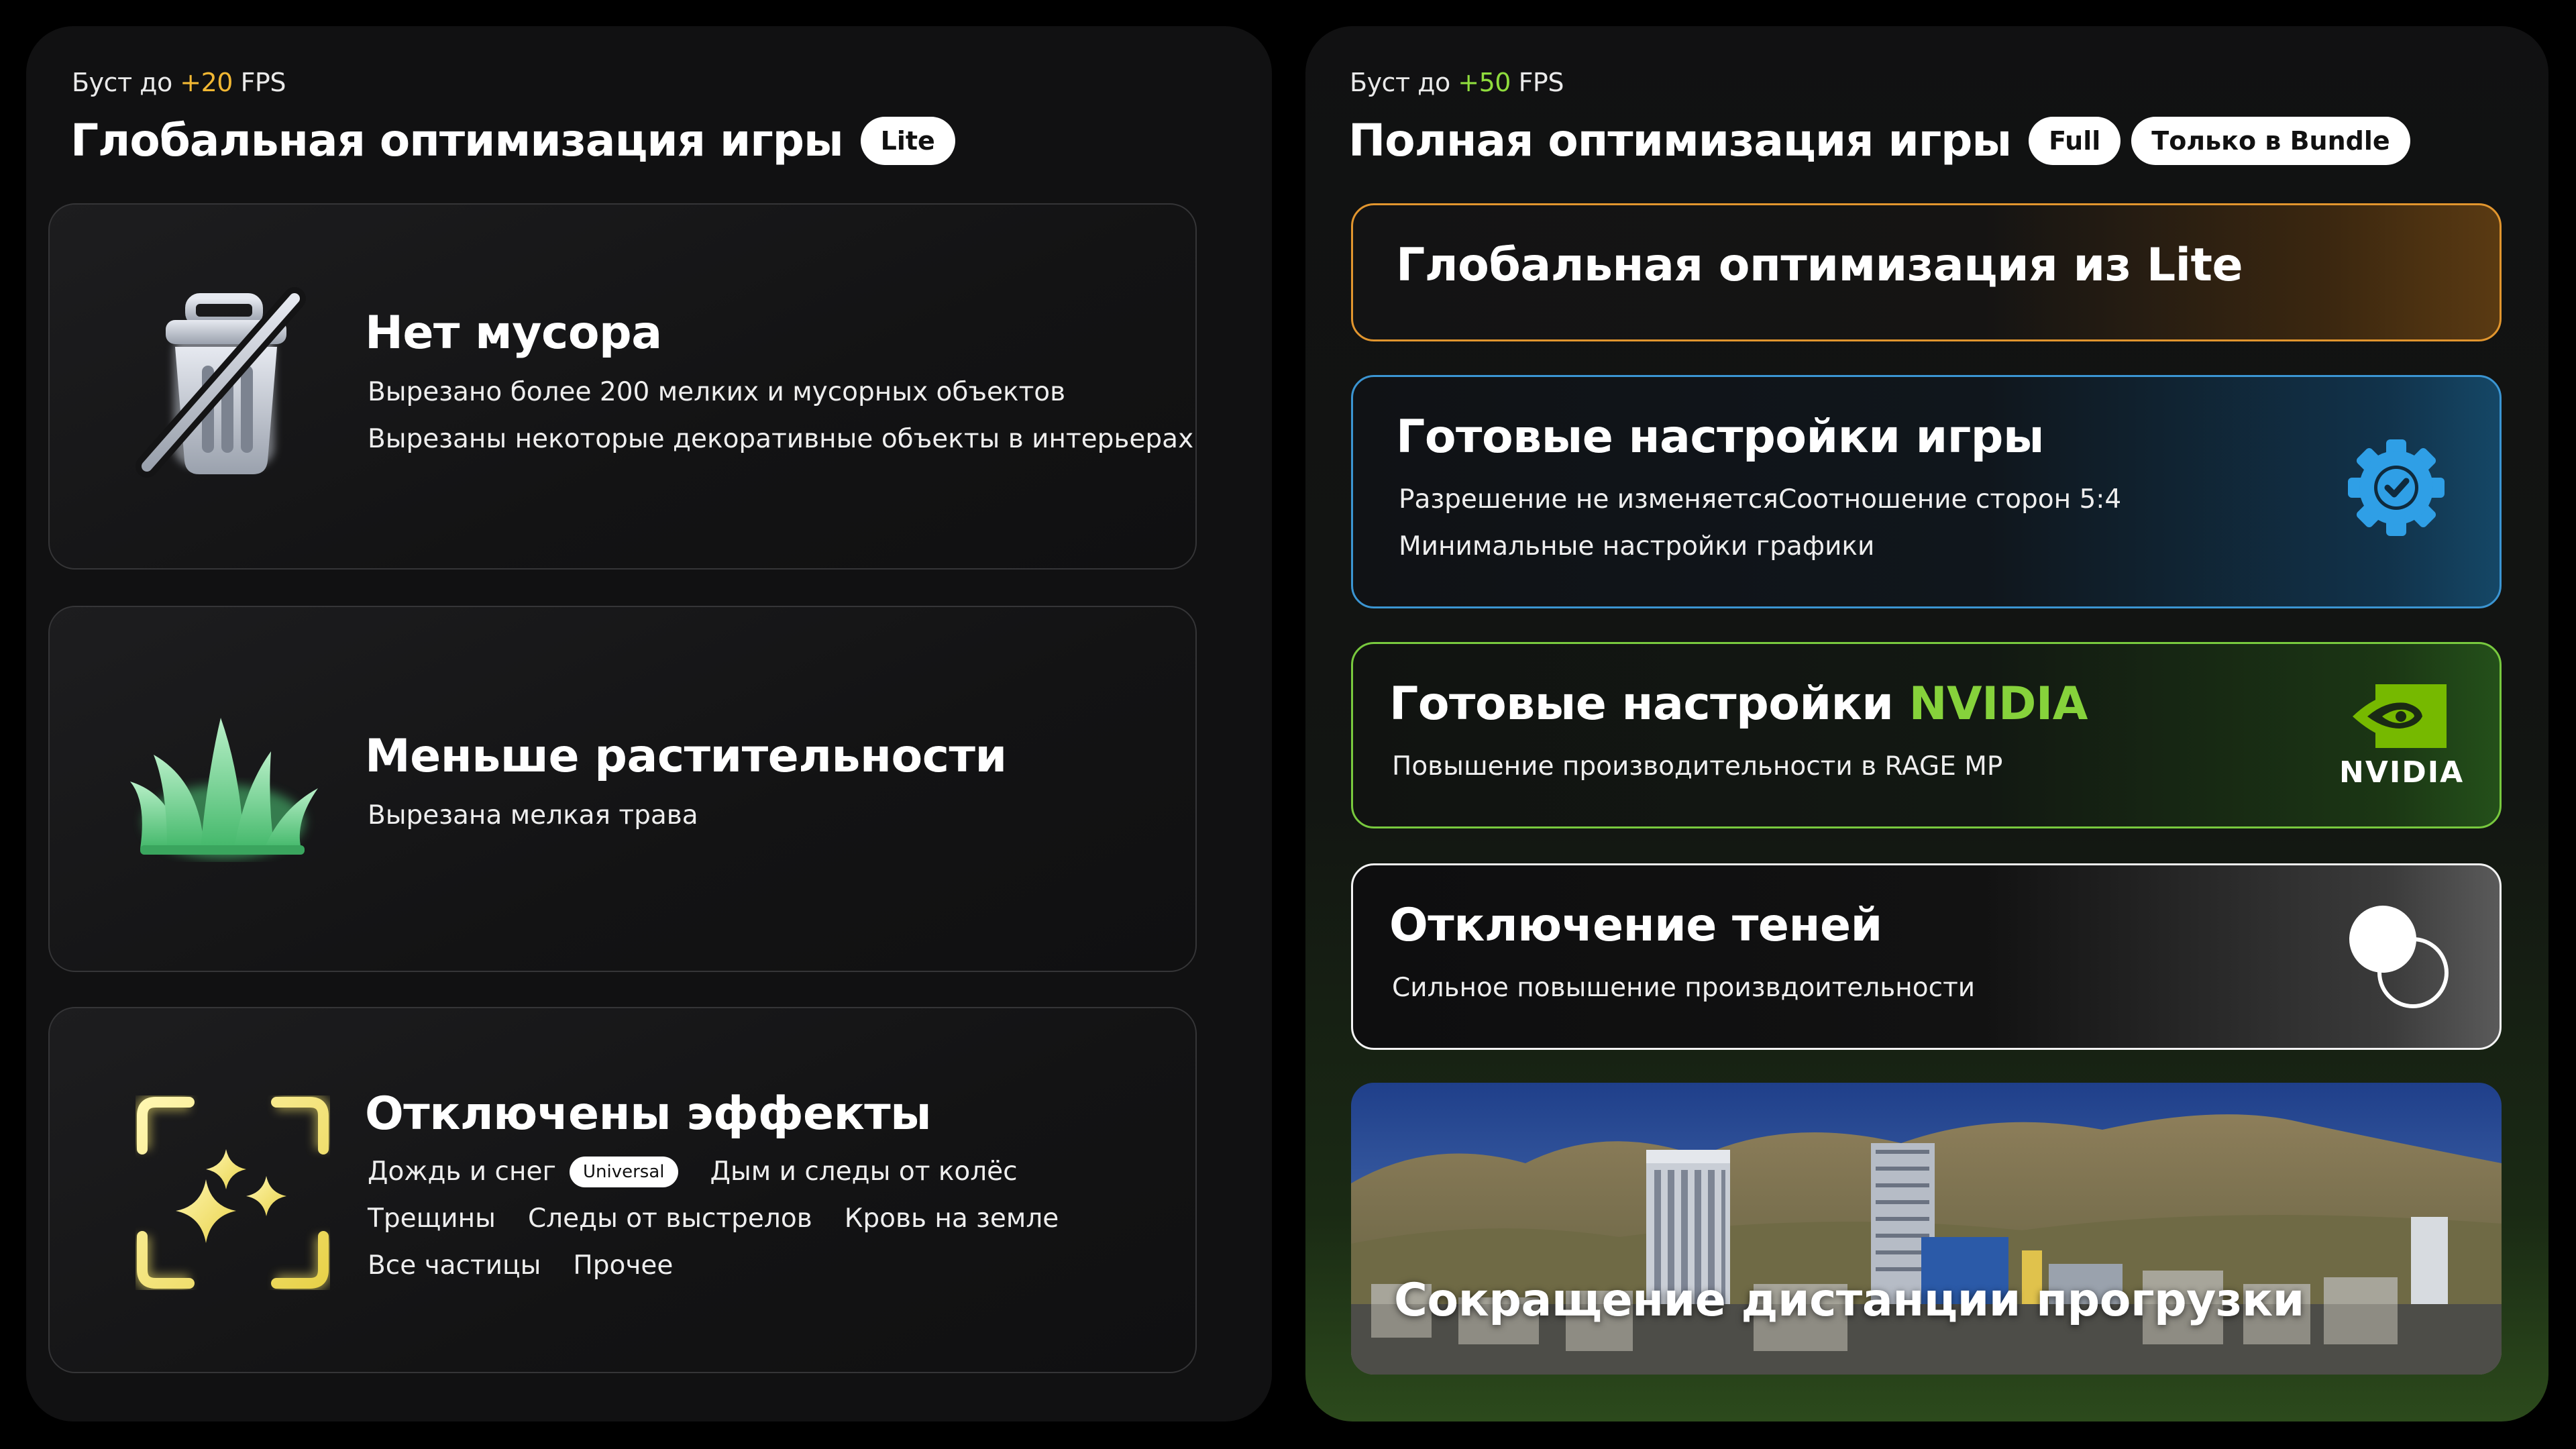 The height and width of the screenshot is (1449, 2576). Describe the element at coordinates (2402, 772) in the screenshot. I see `nvidia-wordmark: NVIDIA` at that location.